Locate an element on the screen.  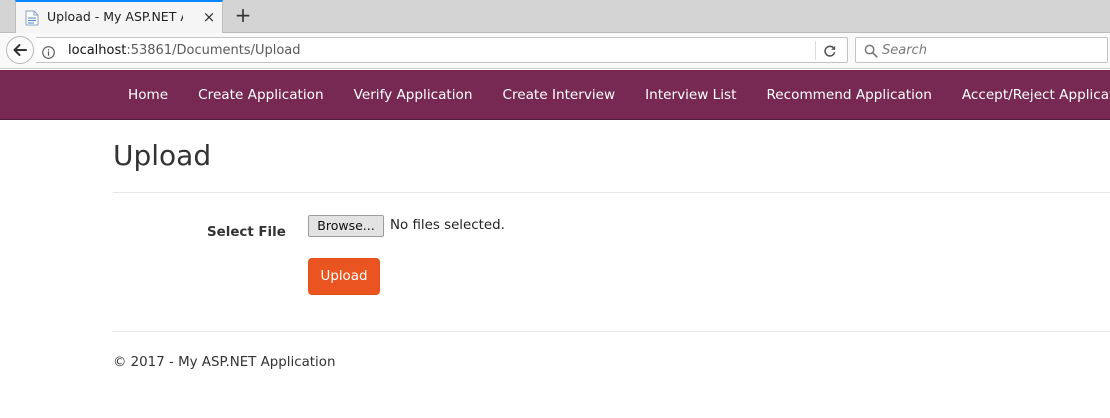
nav-item-home: Home is located at coordinates (148, 95).